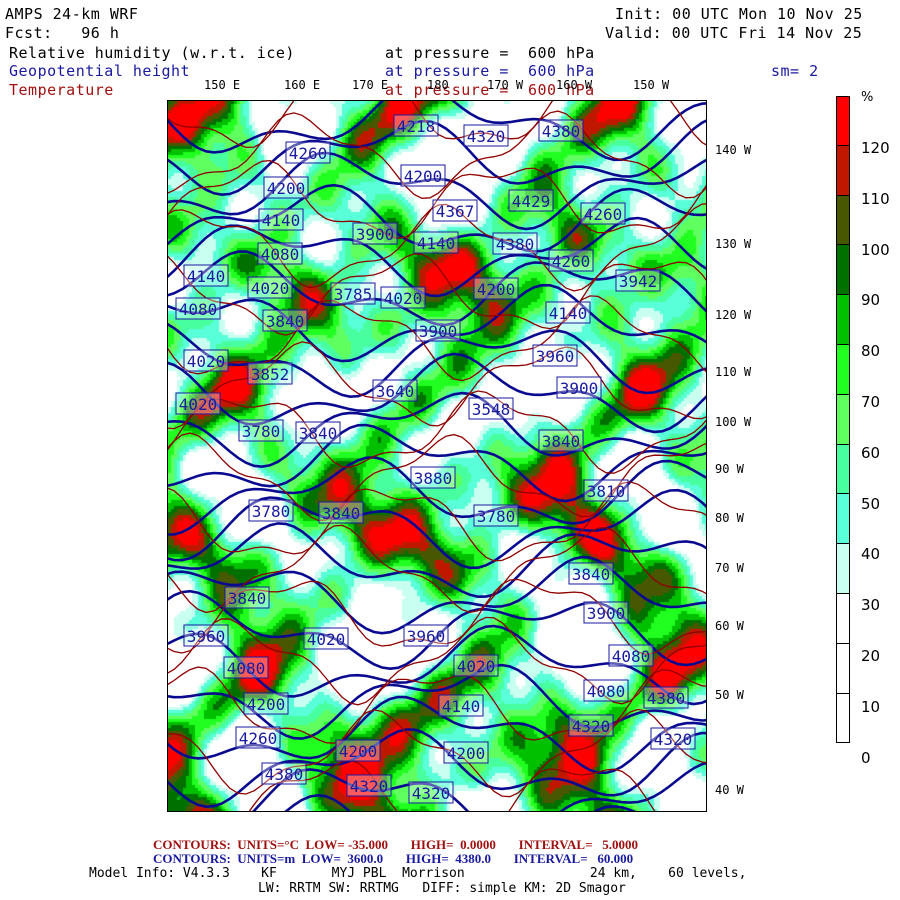 This screenshot has height=900, width=900. Describe the element at coordinates (531, 201) in the screenshot. I see `contour-label: 4429` at that location.